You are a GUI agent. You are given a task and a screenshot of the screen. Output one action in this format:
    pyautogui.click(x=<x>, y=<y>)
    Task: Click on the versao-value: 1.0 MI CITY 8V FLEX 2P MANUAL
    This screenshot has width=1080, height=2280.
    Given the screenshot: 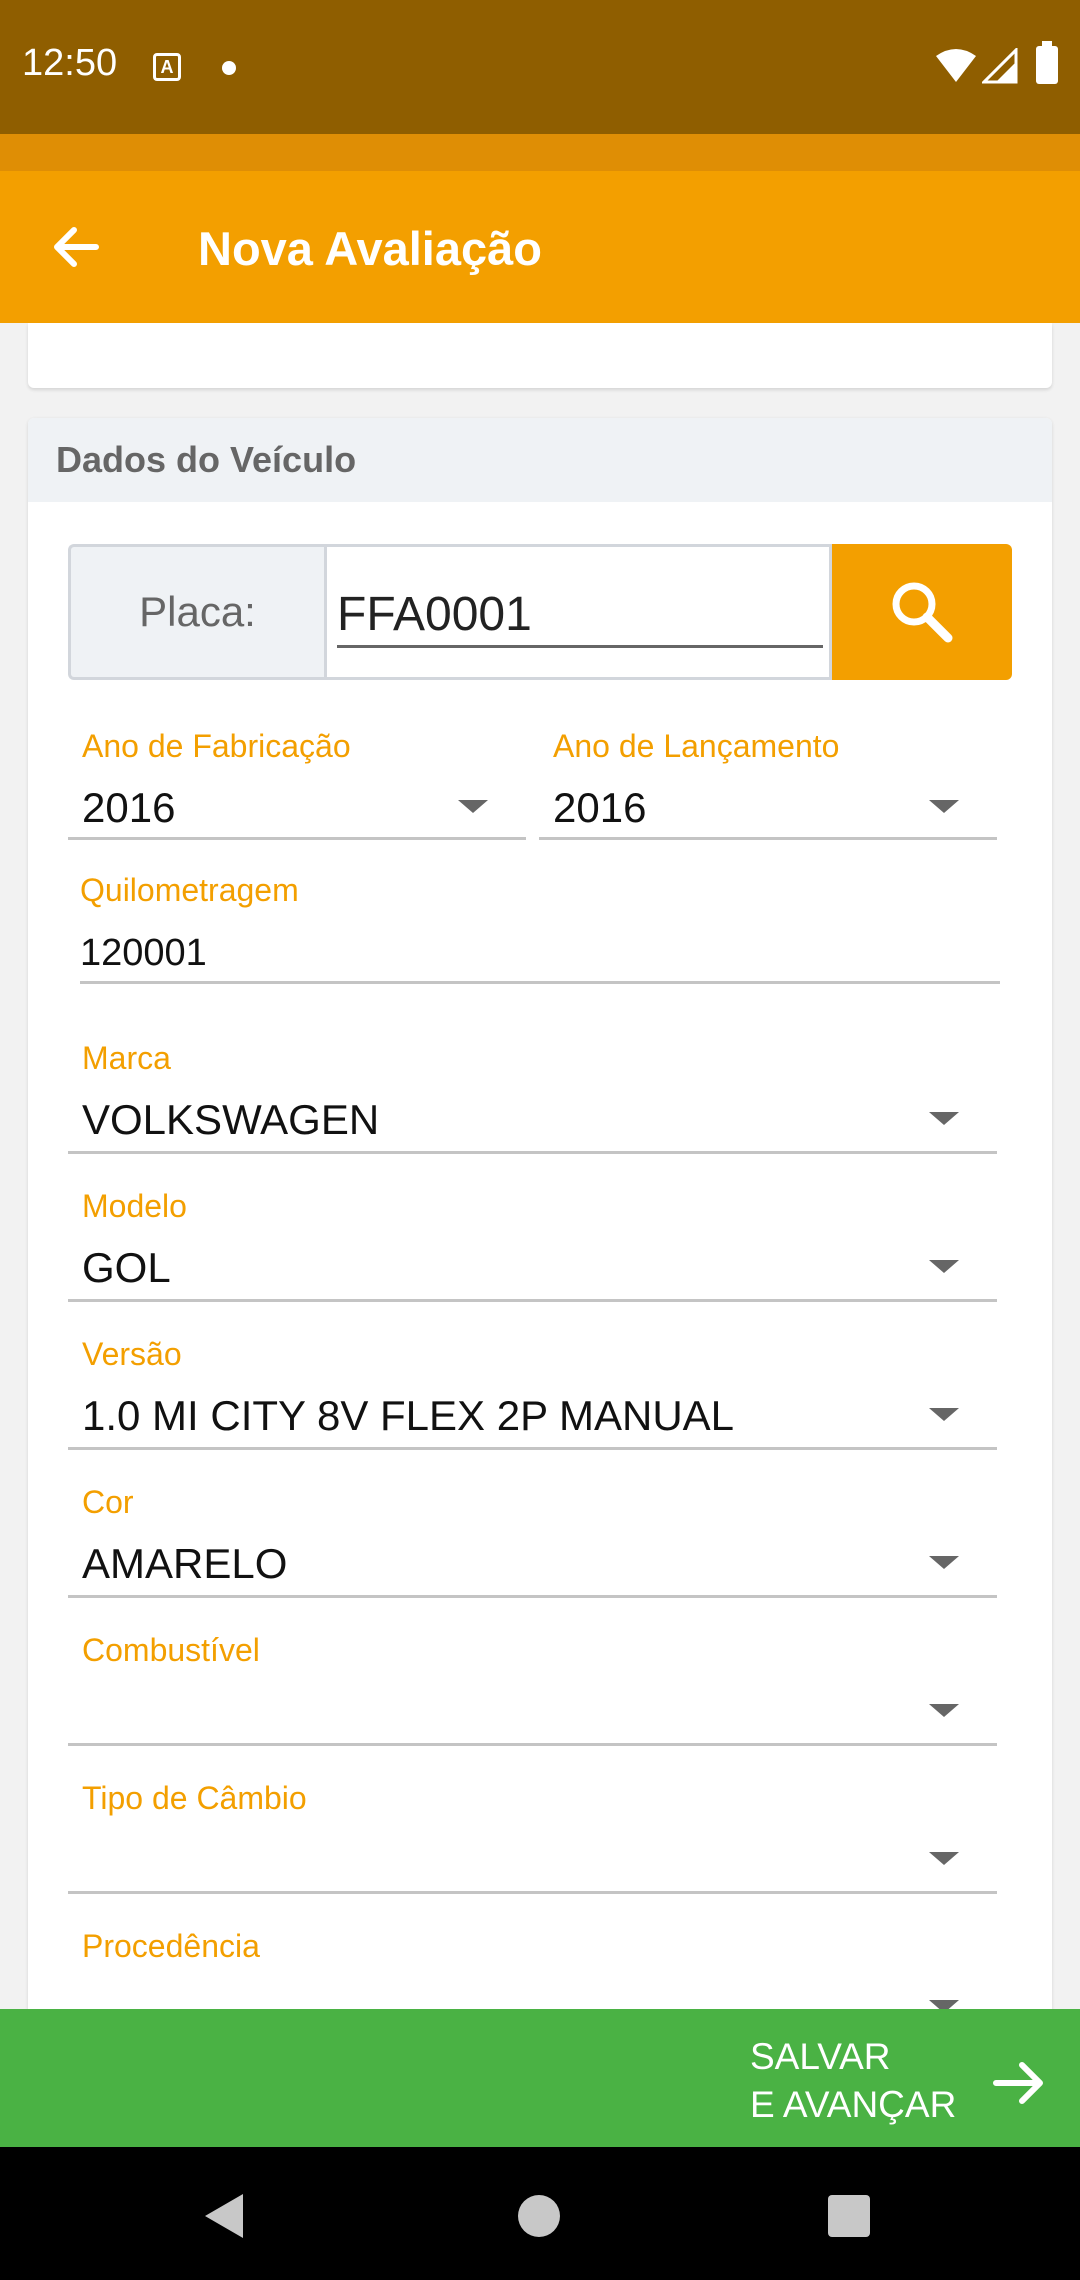 What is the action you would take?
    pyautogui.click(x=408, y=1415)
    